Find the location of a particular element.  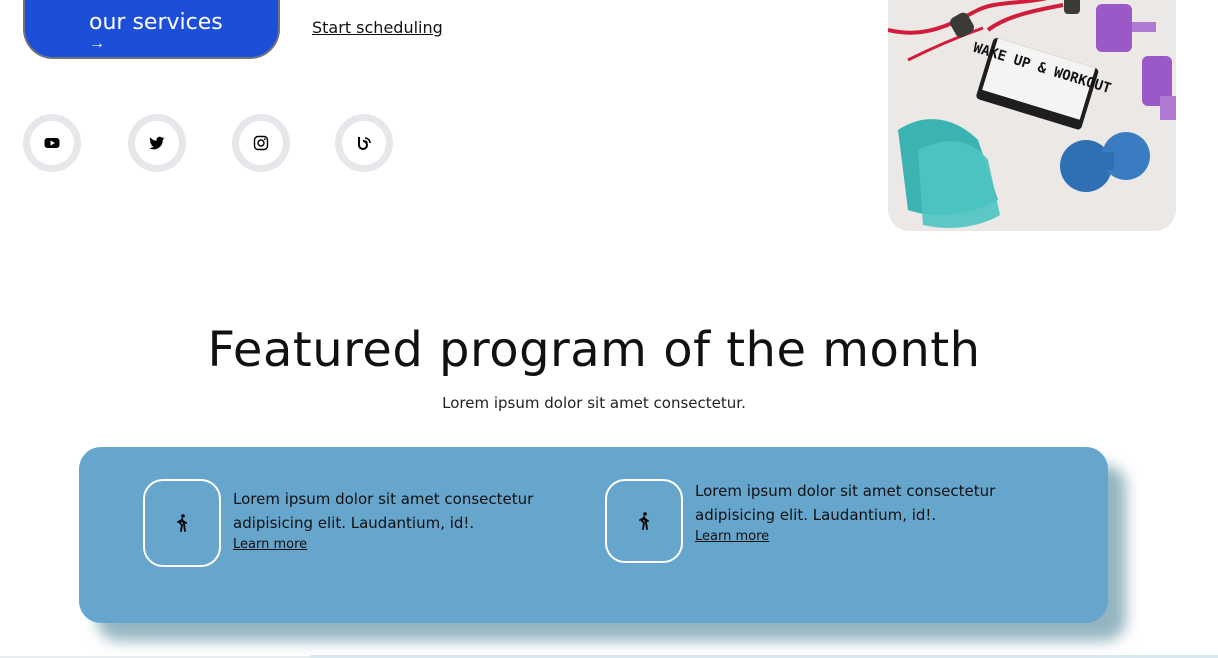

workout-equipment-image: WAKE UP & WORKOUT is located at coordinates (1032, 115).